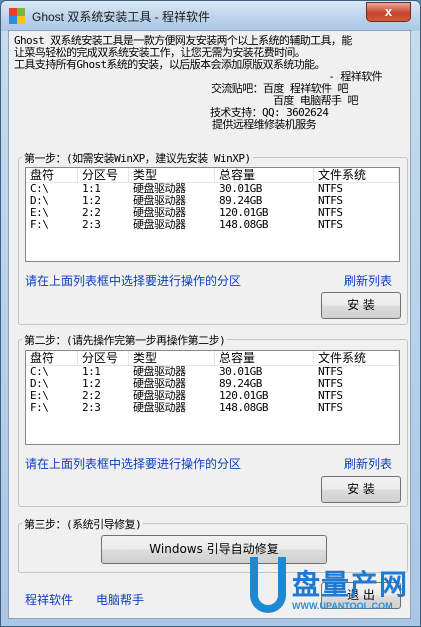 Image resolution: width=421 pixels, height=627 pixels. I want to click on forum-label: 交流贴吧：, so click(237, 89).